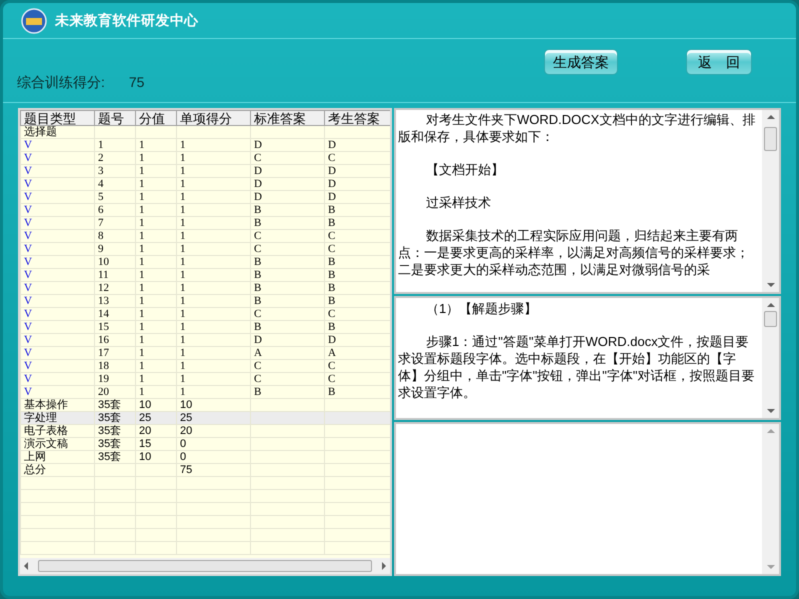 The height and width of the screenshot is (599, 799). I want to click on score-label: 综合训练得分:, so click(61, 82).